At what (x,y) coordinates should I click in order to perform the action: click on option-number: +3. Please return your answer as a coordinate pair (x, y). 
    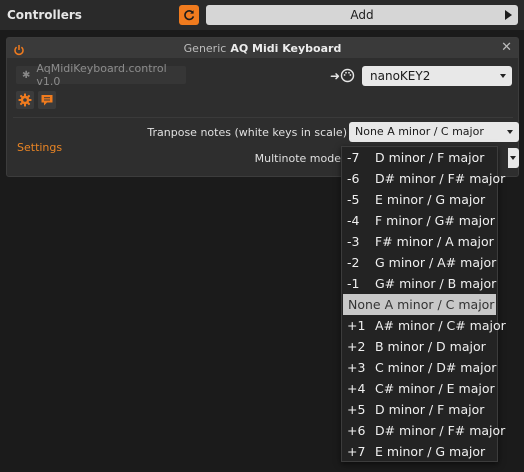
    Looking at the image, I should click on (356, 367).